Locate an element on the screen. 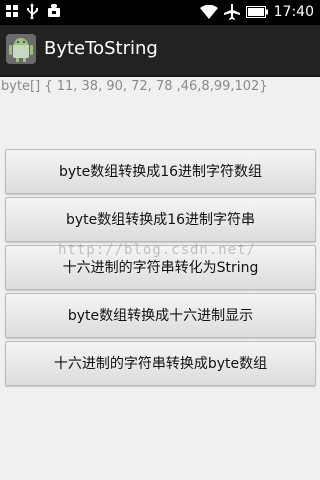 This screenshot has height=480, width=320. grid-icon is located at coordinates (12, 11).